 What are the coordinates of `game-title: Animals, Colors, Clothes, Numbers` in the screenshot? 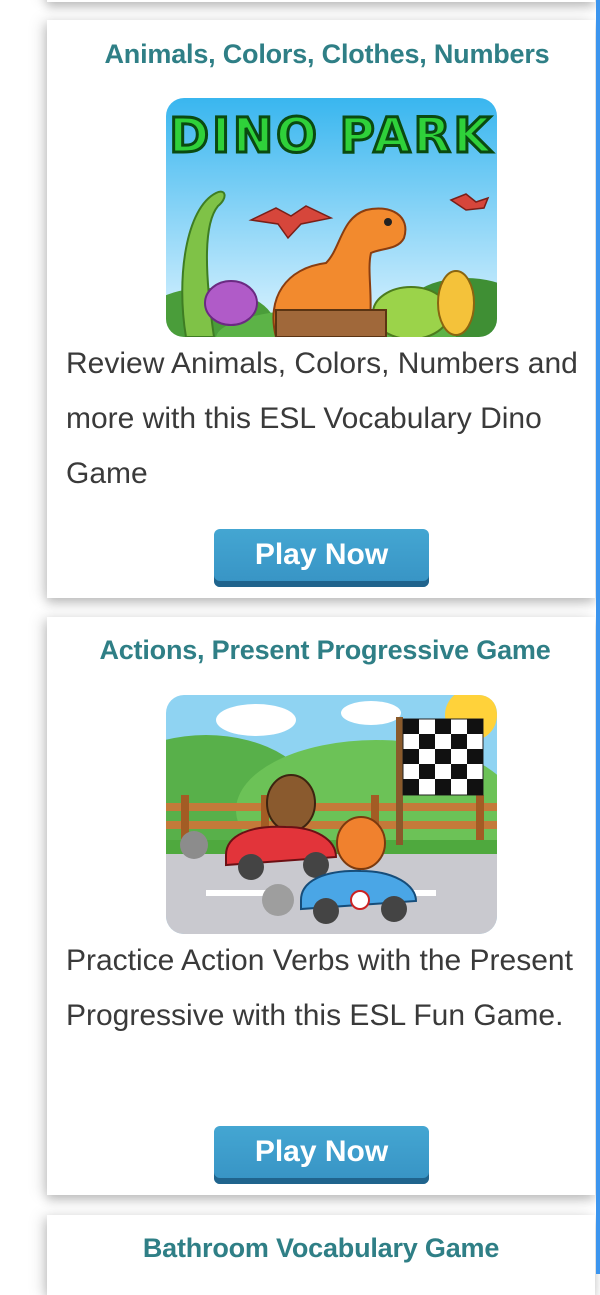 It's located at (326, 54).